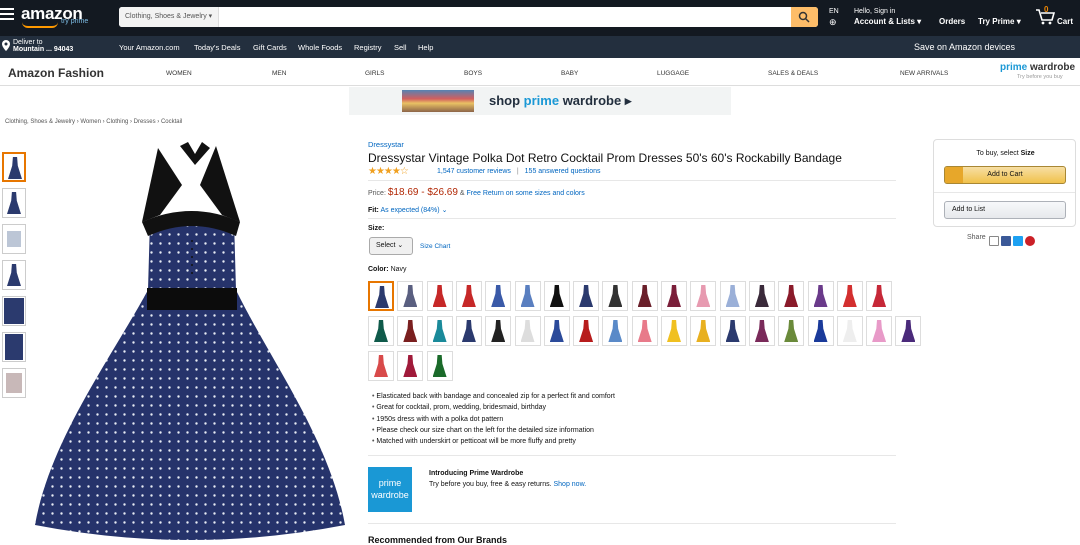 The height and width of the screenshot is (545, 1080). Describe the element at coordinates (887, 21) in the screenshot. I see `account-lists-menu: Account & Lists ▾` at that location.